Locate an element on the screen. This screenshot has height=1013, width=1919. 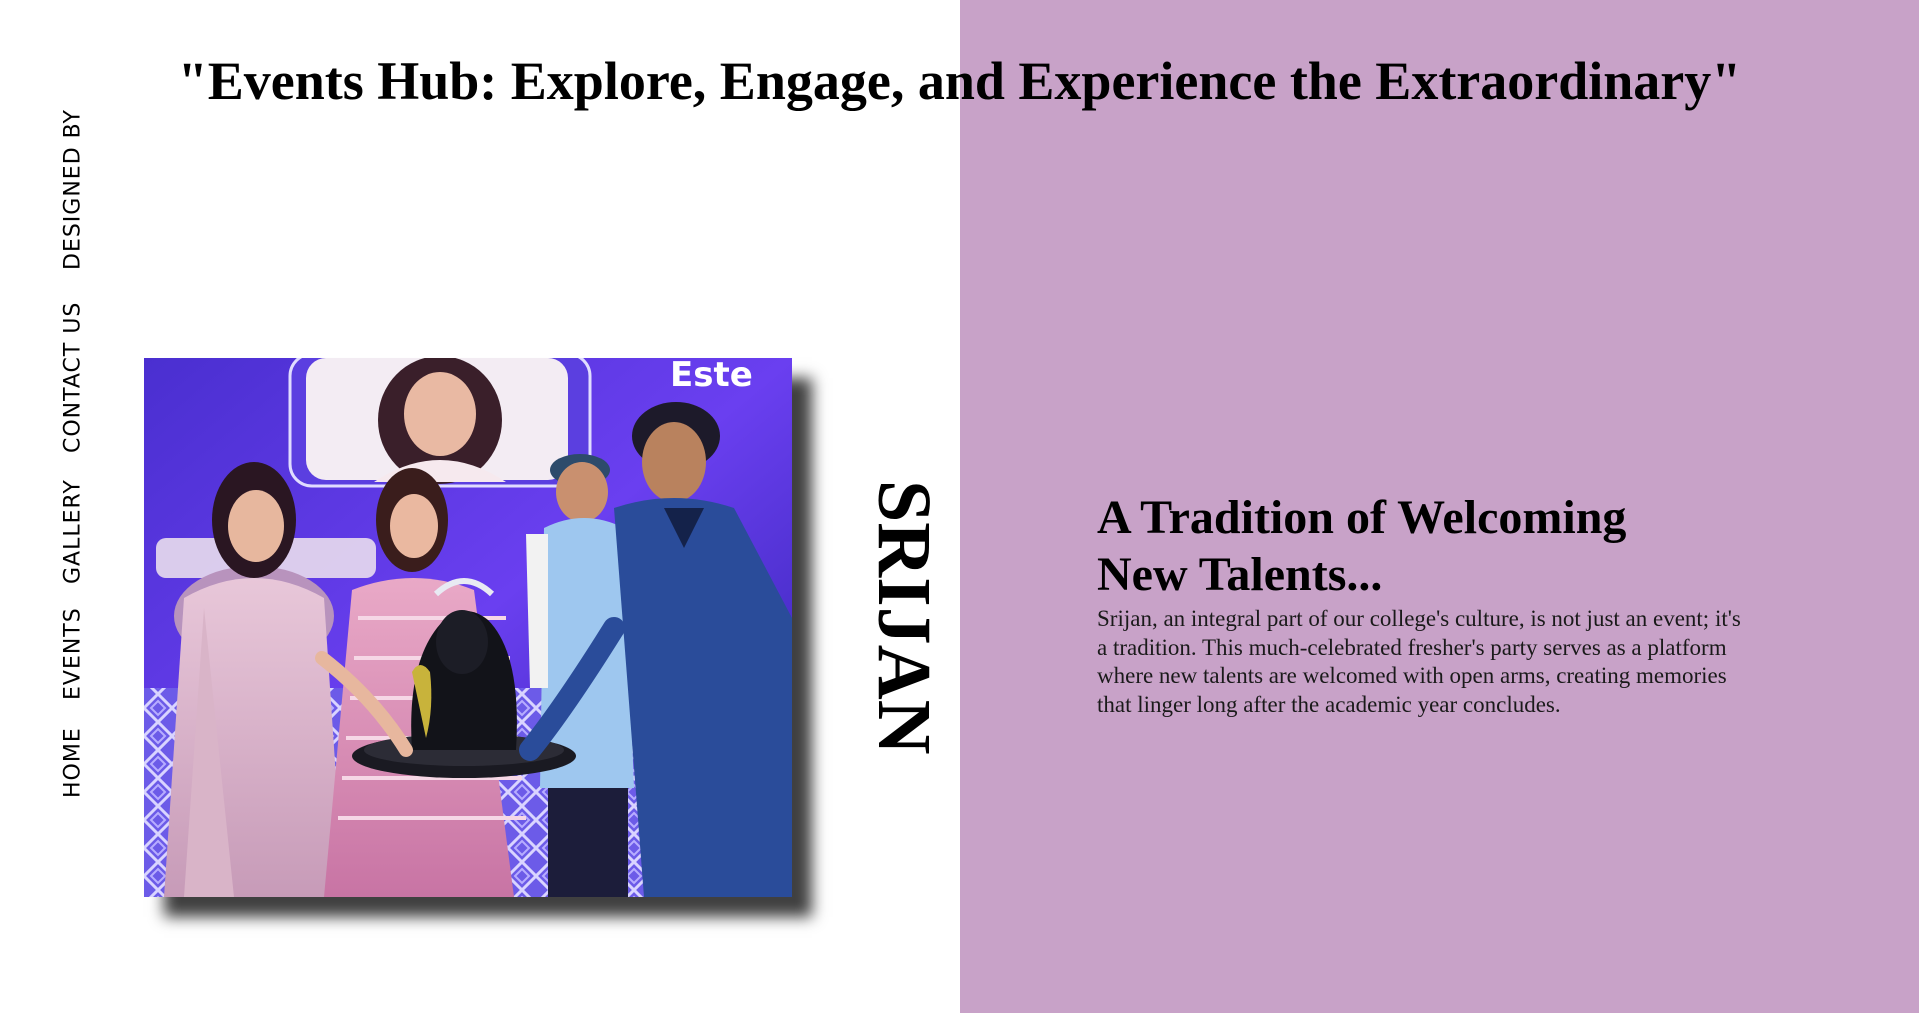
nav-link-home: HOME is located at coordinates (73, 763).